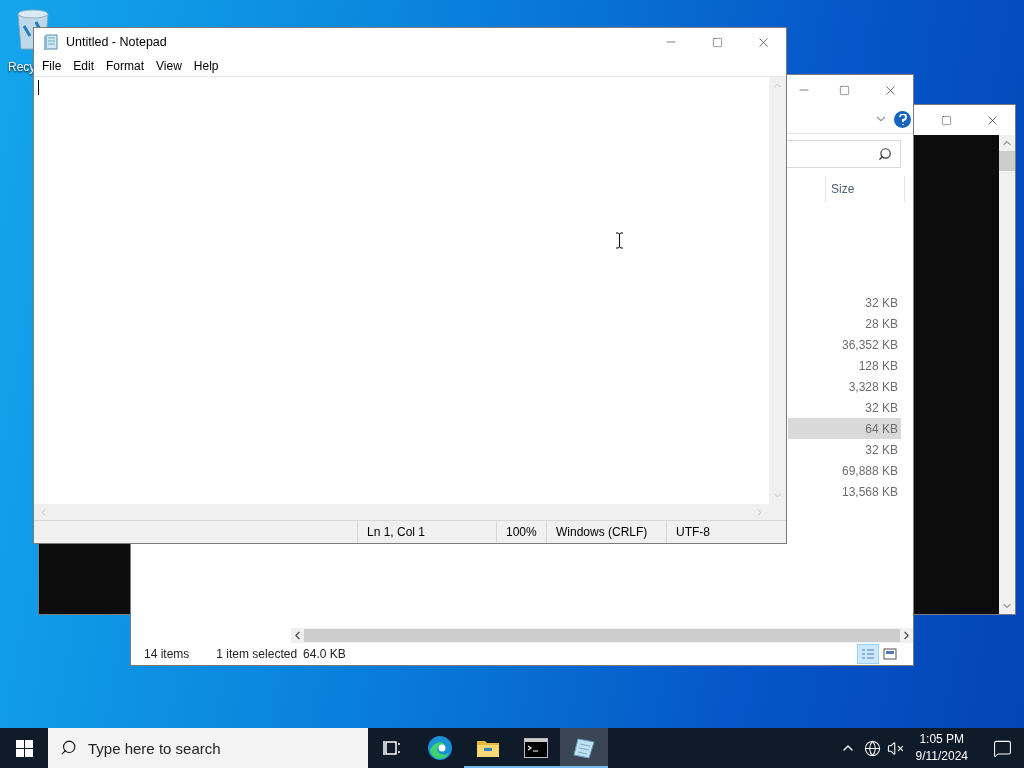 Image resolution: width=1024 pixels, height=768 pixels. I want to click on windows-logo-icon, so click(24, 748).